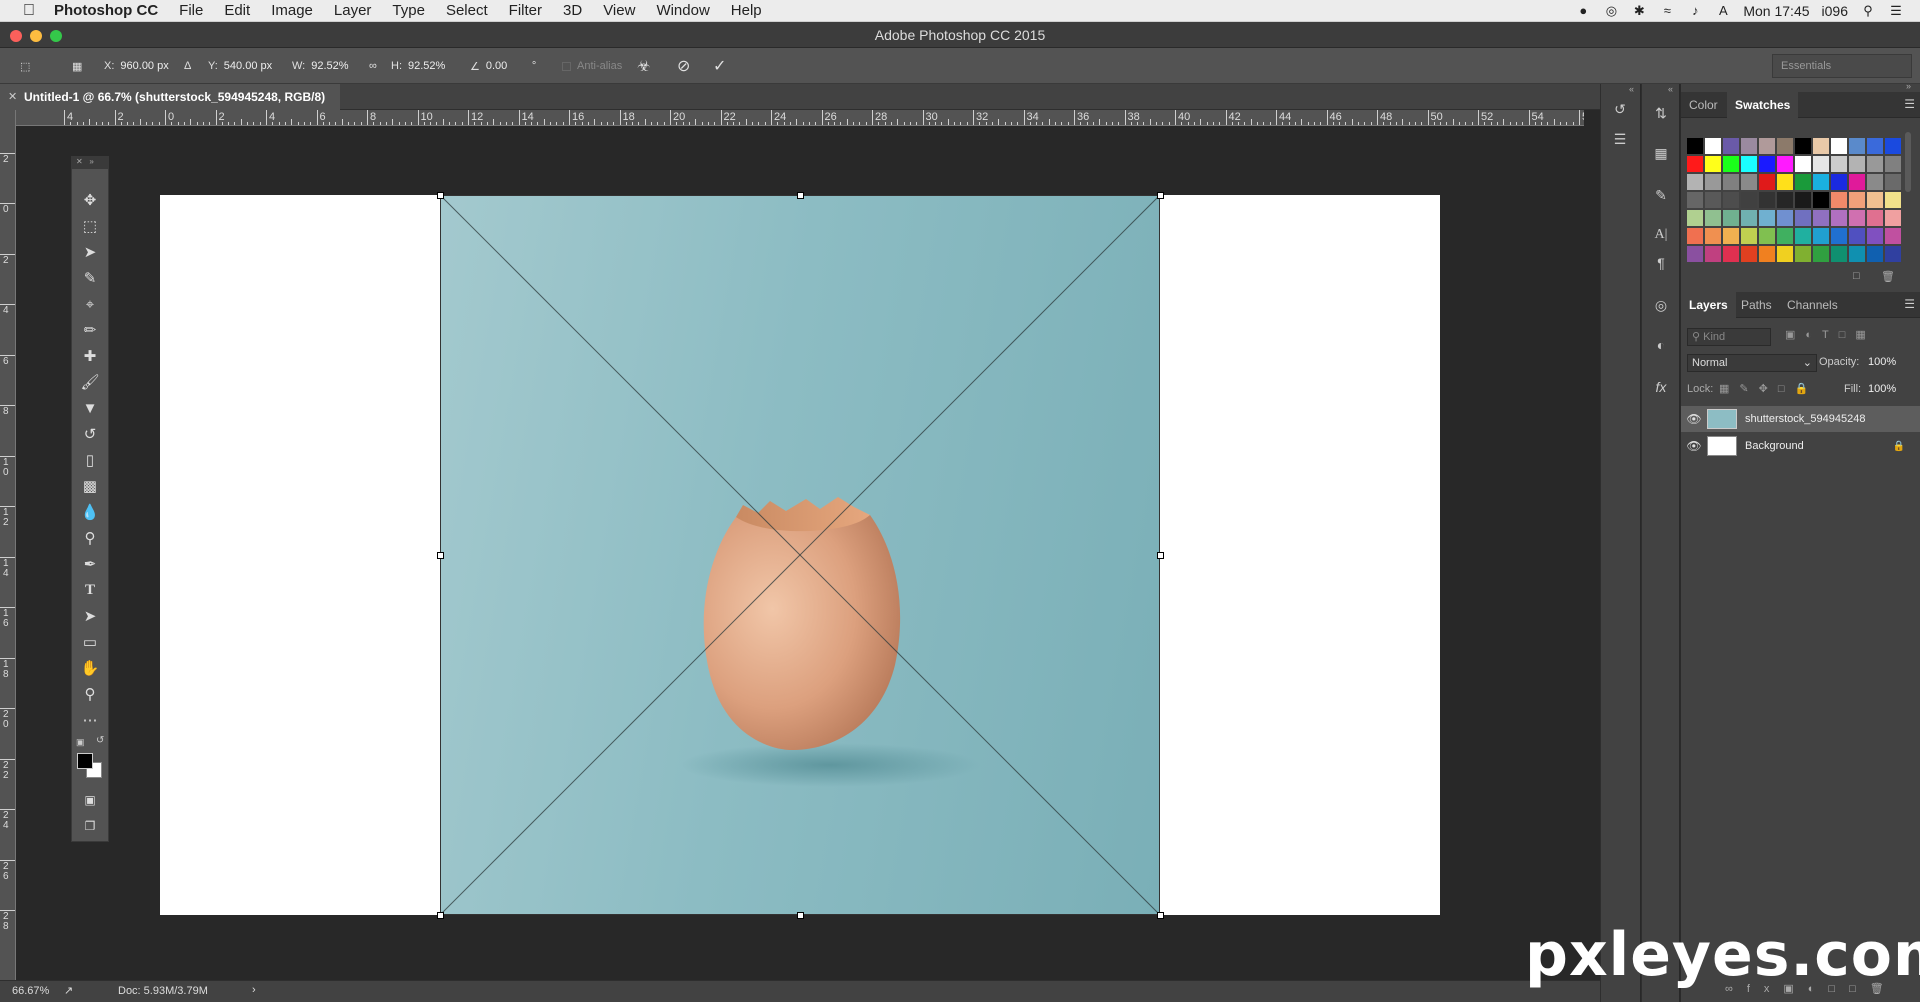 The width and height of the screenshot is (1920, 1002). I want to click on transform-handle-bottom-left, so click(440, 915).